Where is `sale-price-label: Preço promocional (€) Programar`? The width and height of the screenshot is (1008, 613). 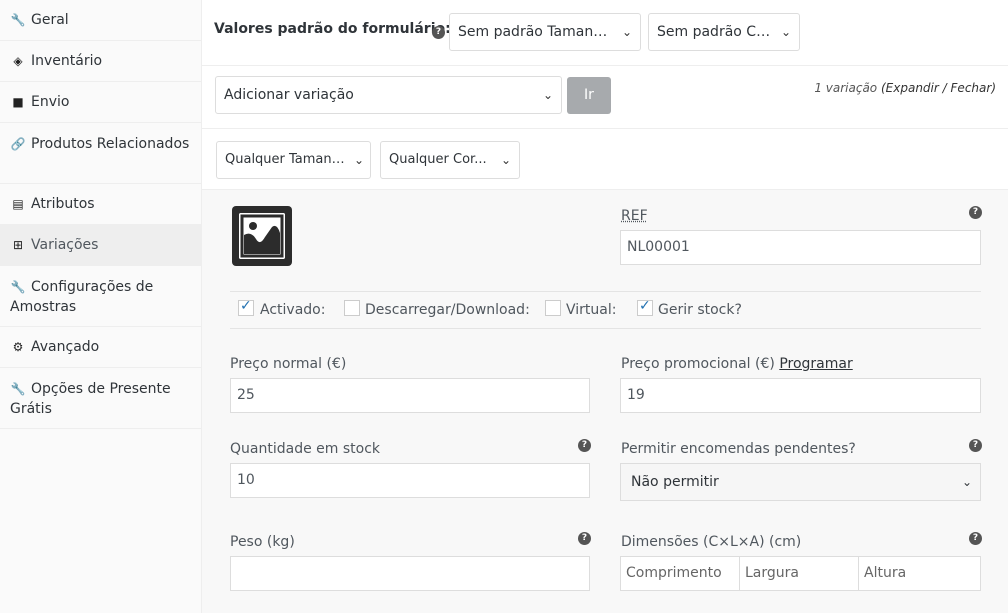 sale-price-label: Preço promocional (€) Programar is located at coordinates (737, 364).